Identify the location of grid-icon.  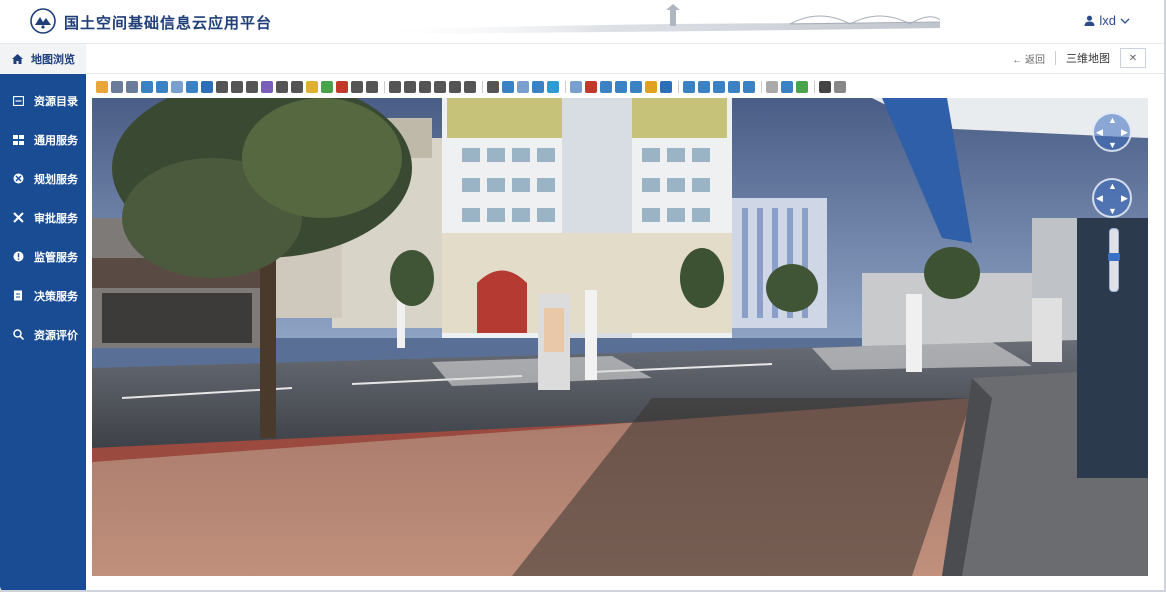
(18, 140).